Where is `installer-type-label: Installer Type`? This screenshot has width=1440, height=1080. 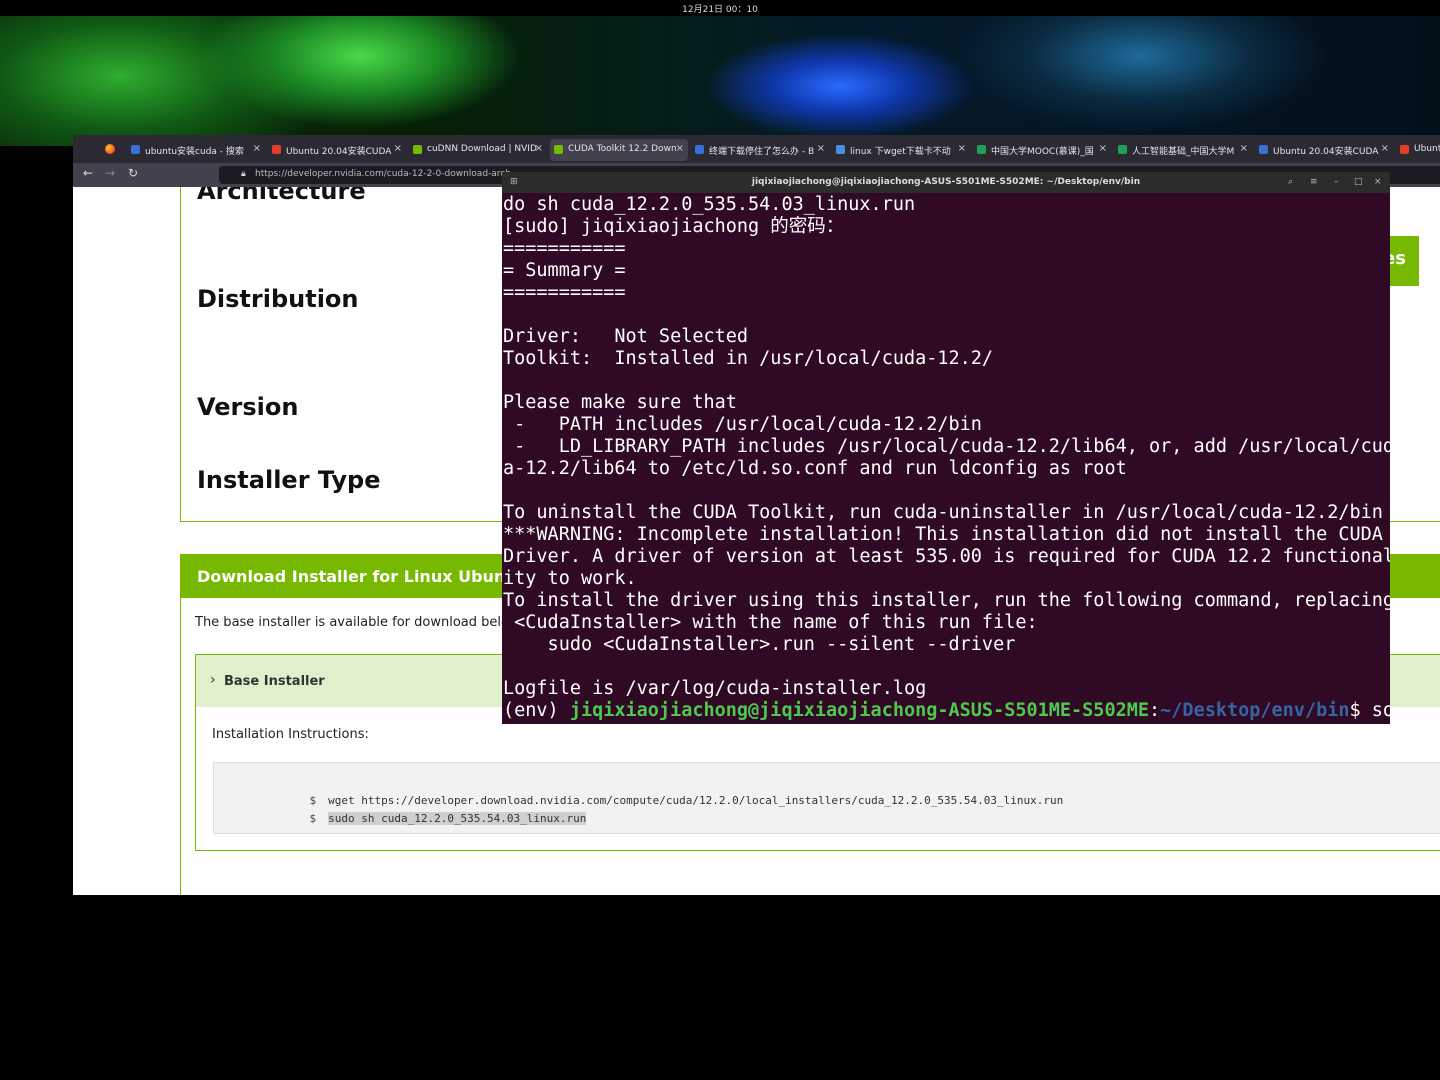
installer-type-label: Installer Type is located at coordinates (289, 480).